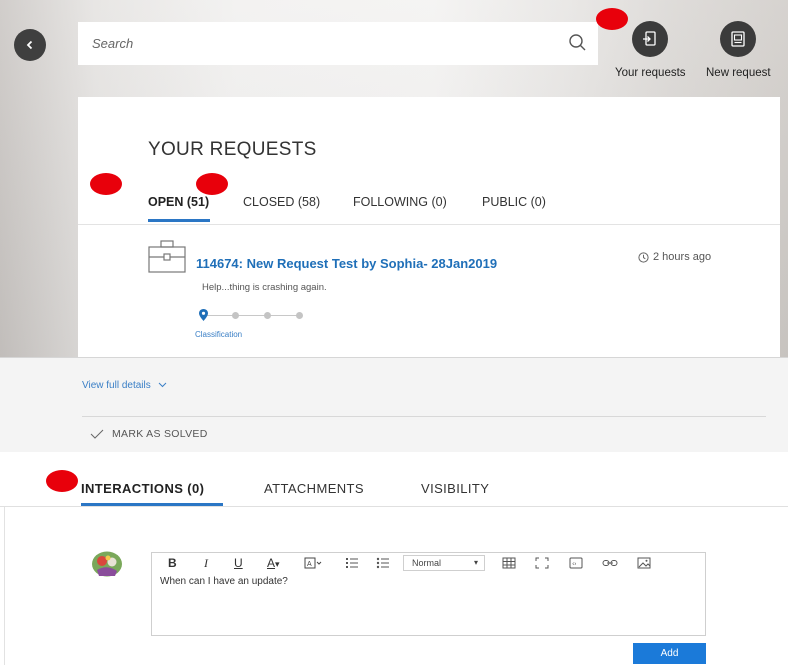 Image resolution: width=788 pixels, height=665 pixels. I want to click on mark-as-solved-label: MARK AS SOLVED, so click(160, 434).